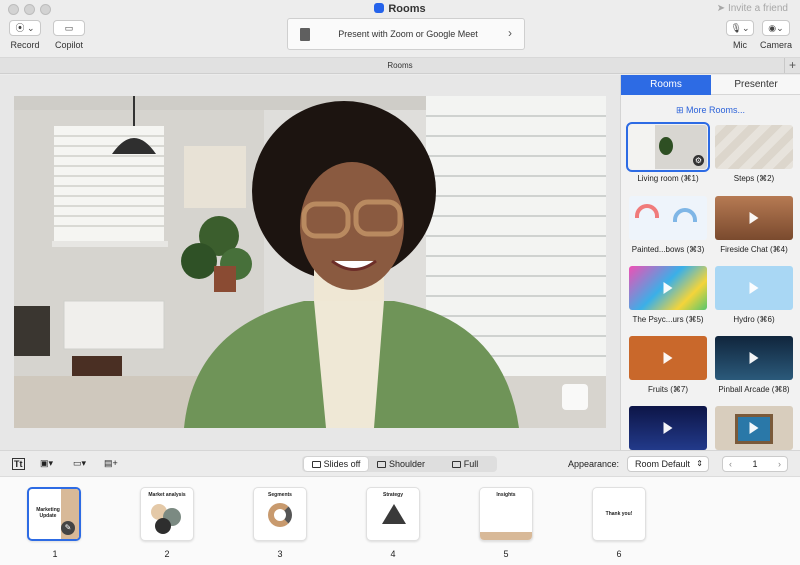  I want to click on gear-icon: ⚙, so click(698, 160).